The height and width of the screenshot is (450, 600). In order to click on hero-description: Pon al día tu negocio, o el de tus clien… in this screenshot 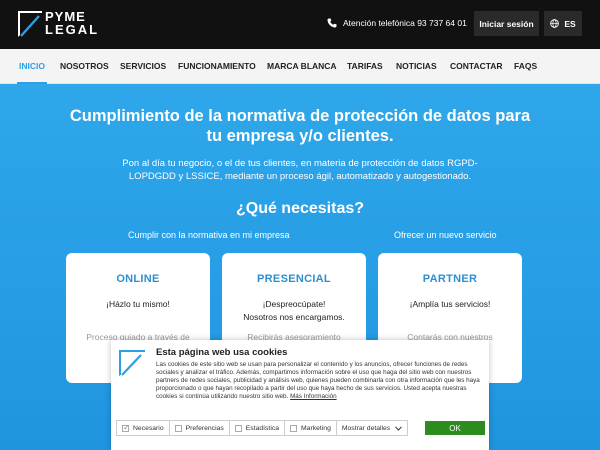, I will do `click(300, 170)`.